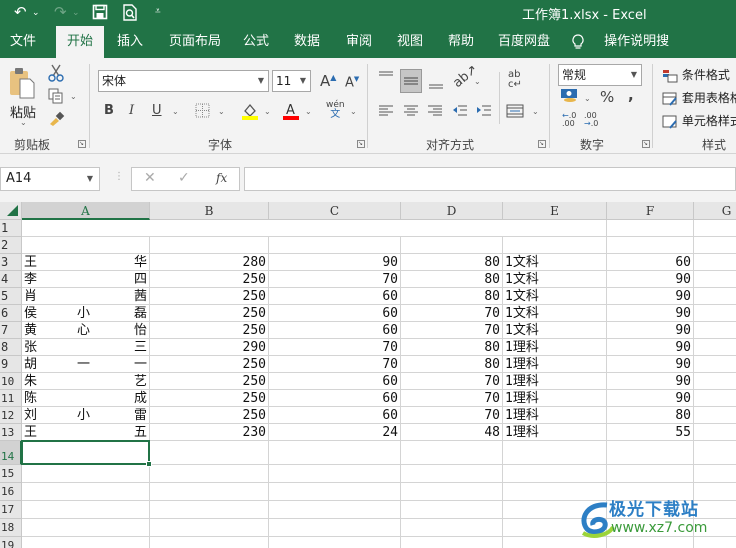  What do you see at coordinates (86, 432) in the screenshot?
I see `student-name-cell: 王 五` at bounding box center [86, 432].